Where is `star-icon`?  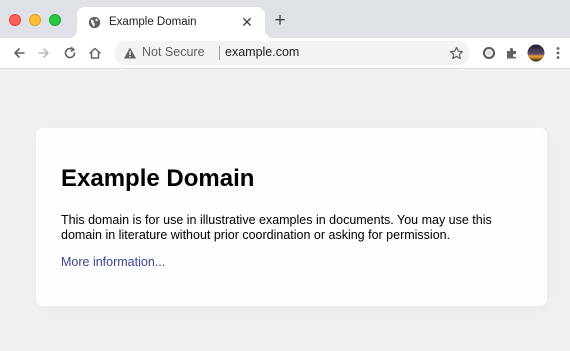 star-icon is located at coordinates (456, 53).